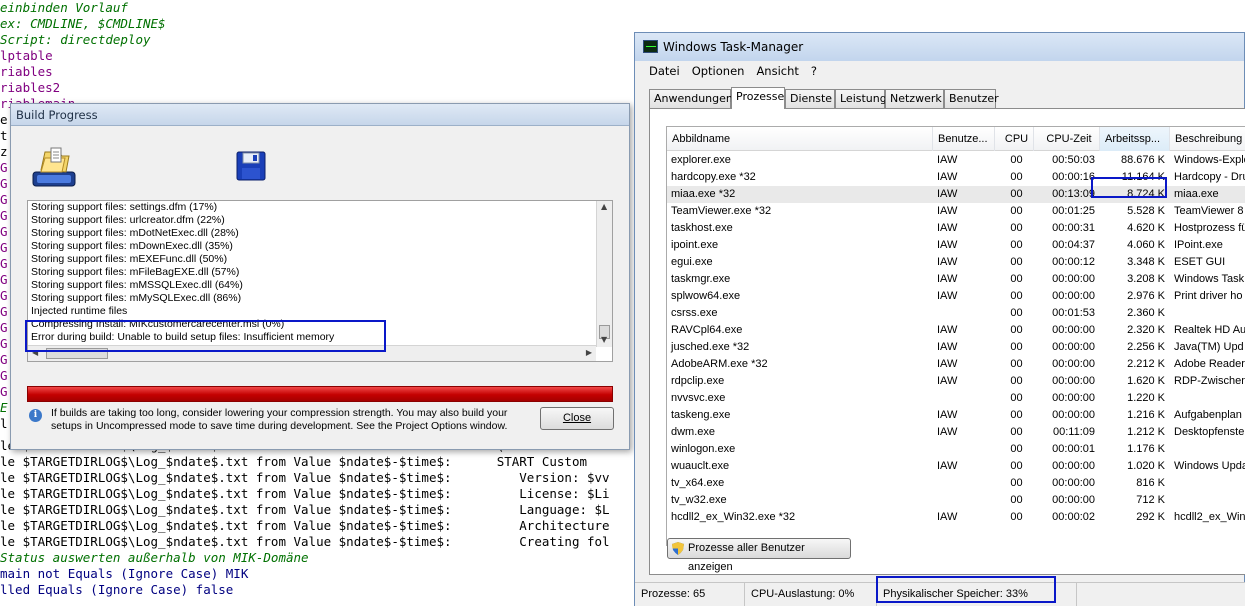 The image size is (1245, 606). Describe the element at coordinates (691, 98) in the screenshot. I see `tab-anwendungen: Anwendungen` at that location.